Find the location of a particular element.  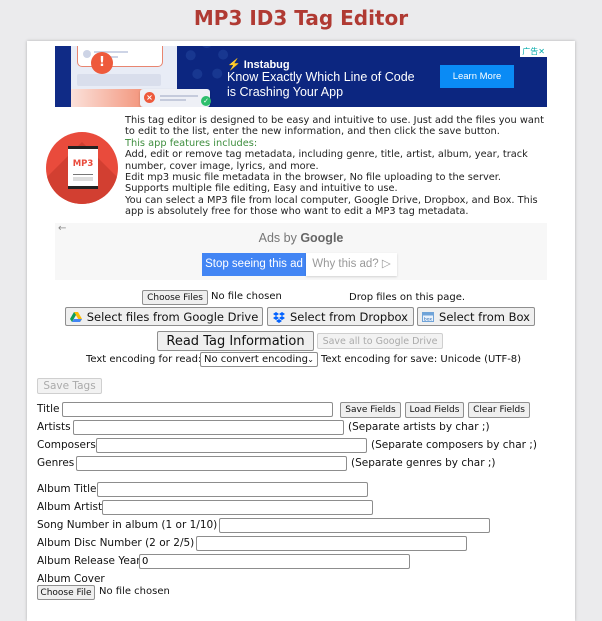

artists-input is located at coordinates (208, 427).